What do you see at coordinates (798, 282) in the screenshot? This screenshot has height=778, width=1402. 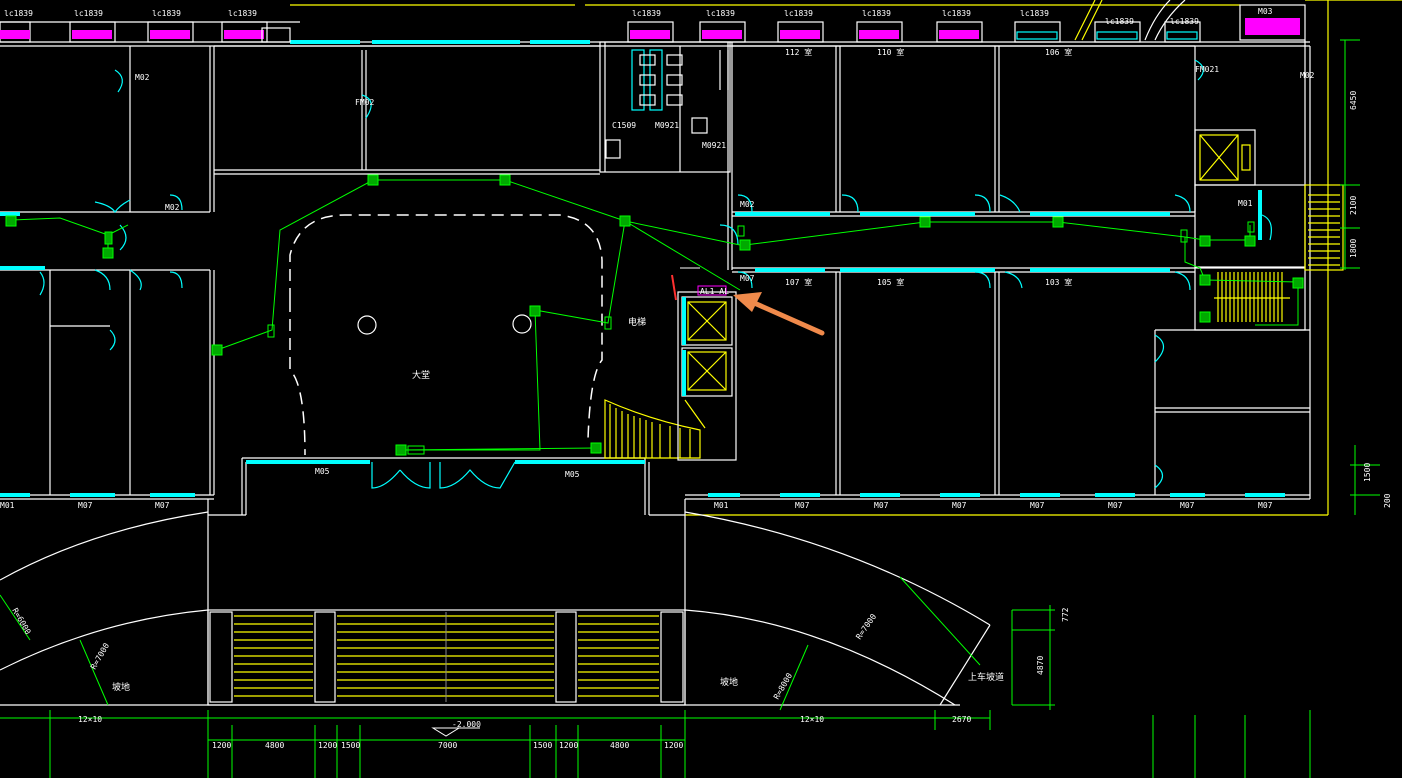 I see `room-label: 107 室` at bounding box center [798, 282].